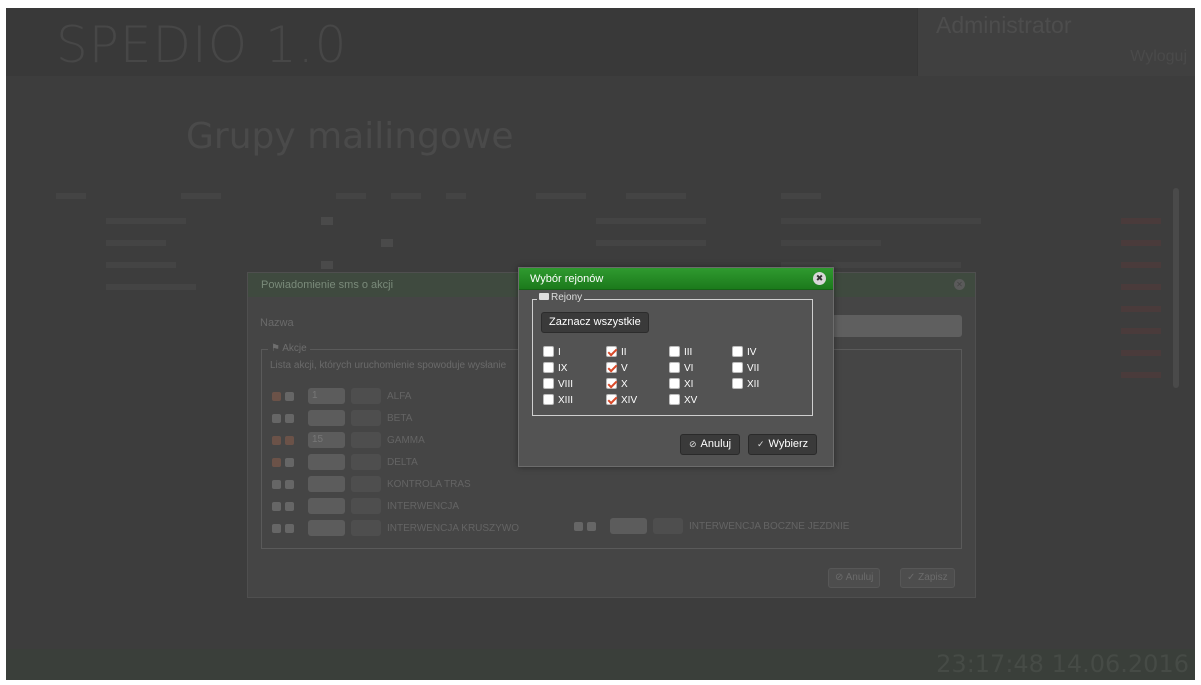 The width and height of the screenshot is (1201, 685). What do you see at coordinates (573, 400) in the screenshot?
I see `region-option: XIII` at bounding box center [573, 400].